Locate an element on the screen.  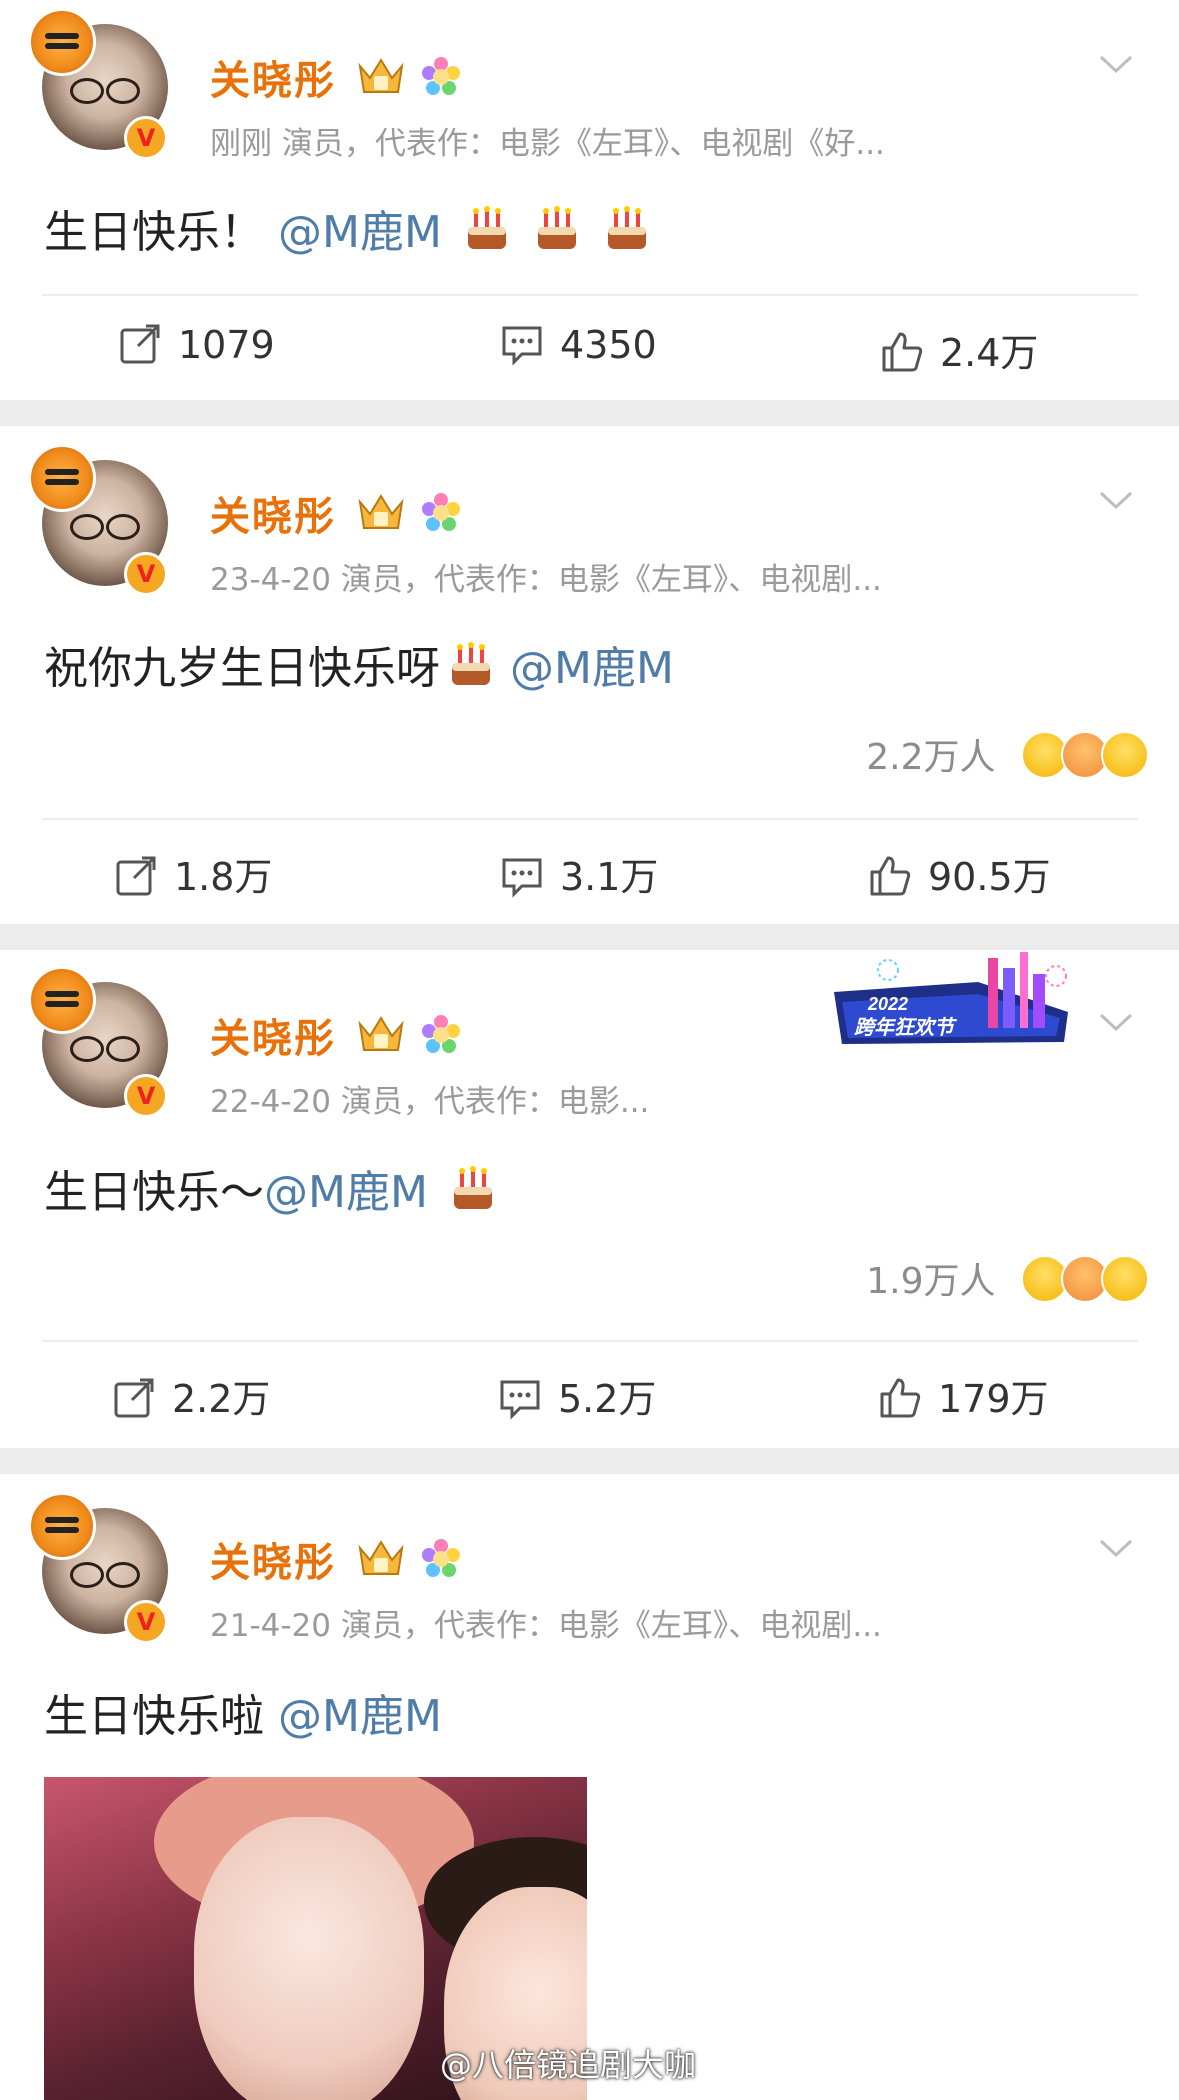
post-text: 生日快乐啦 @M鹿M is located at coordinates (243, 1712).